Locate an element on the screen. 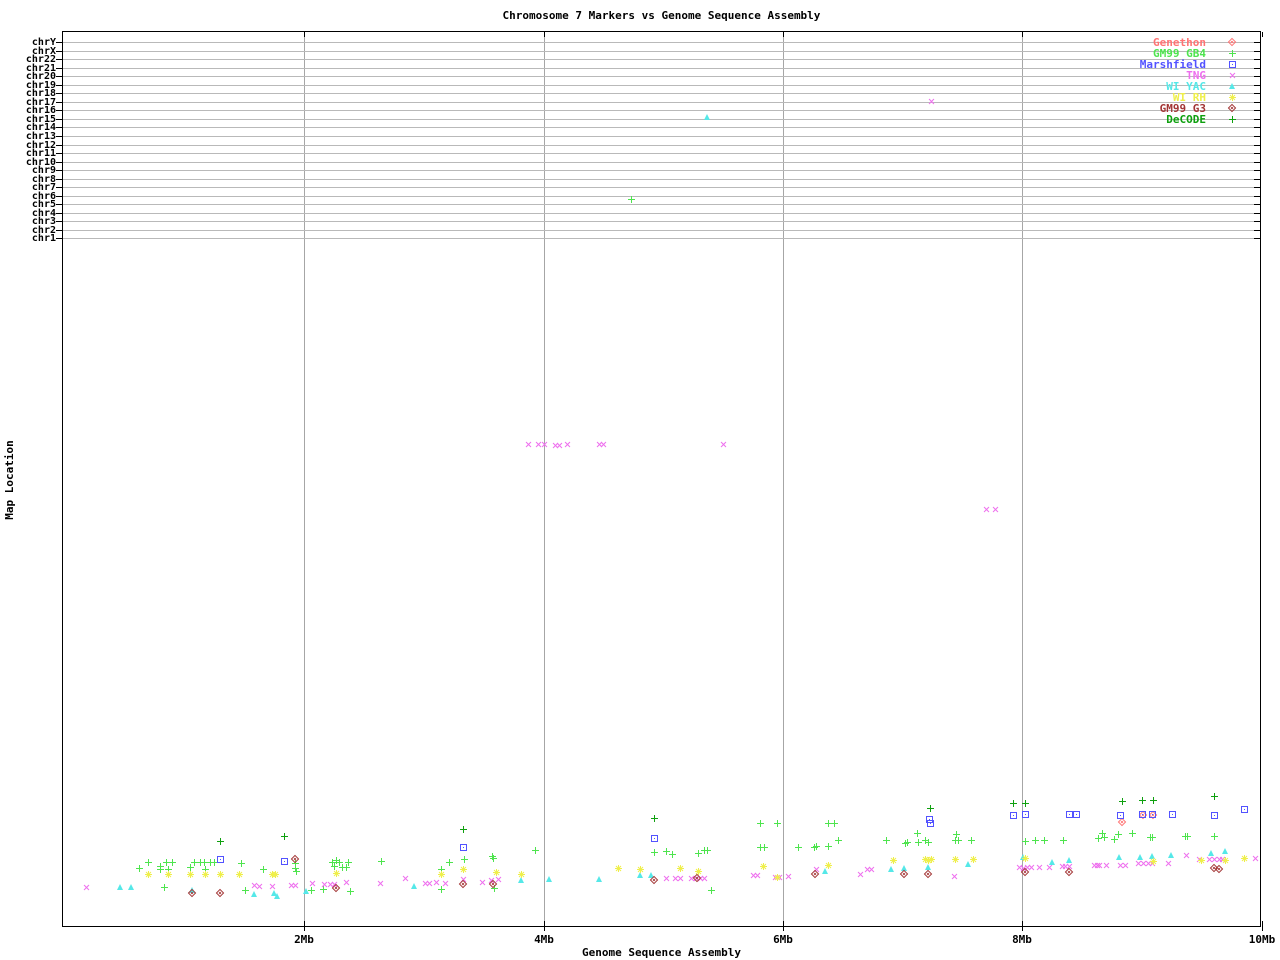  x-tick-label-2mb: 2Mb is located at coordinates (304, 939).